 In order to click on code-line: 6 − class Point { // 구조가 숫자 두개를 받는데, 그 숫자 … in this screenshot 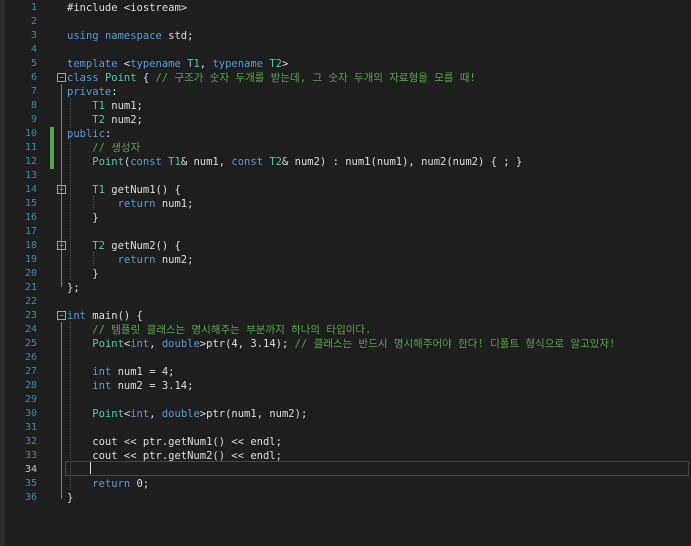, I will do `click(345, 78)`.